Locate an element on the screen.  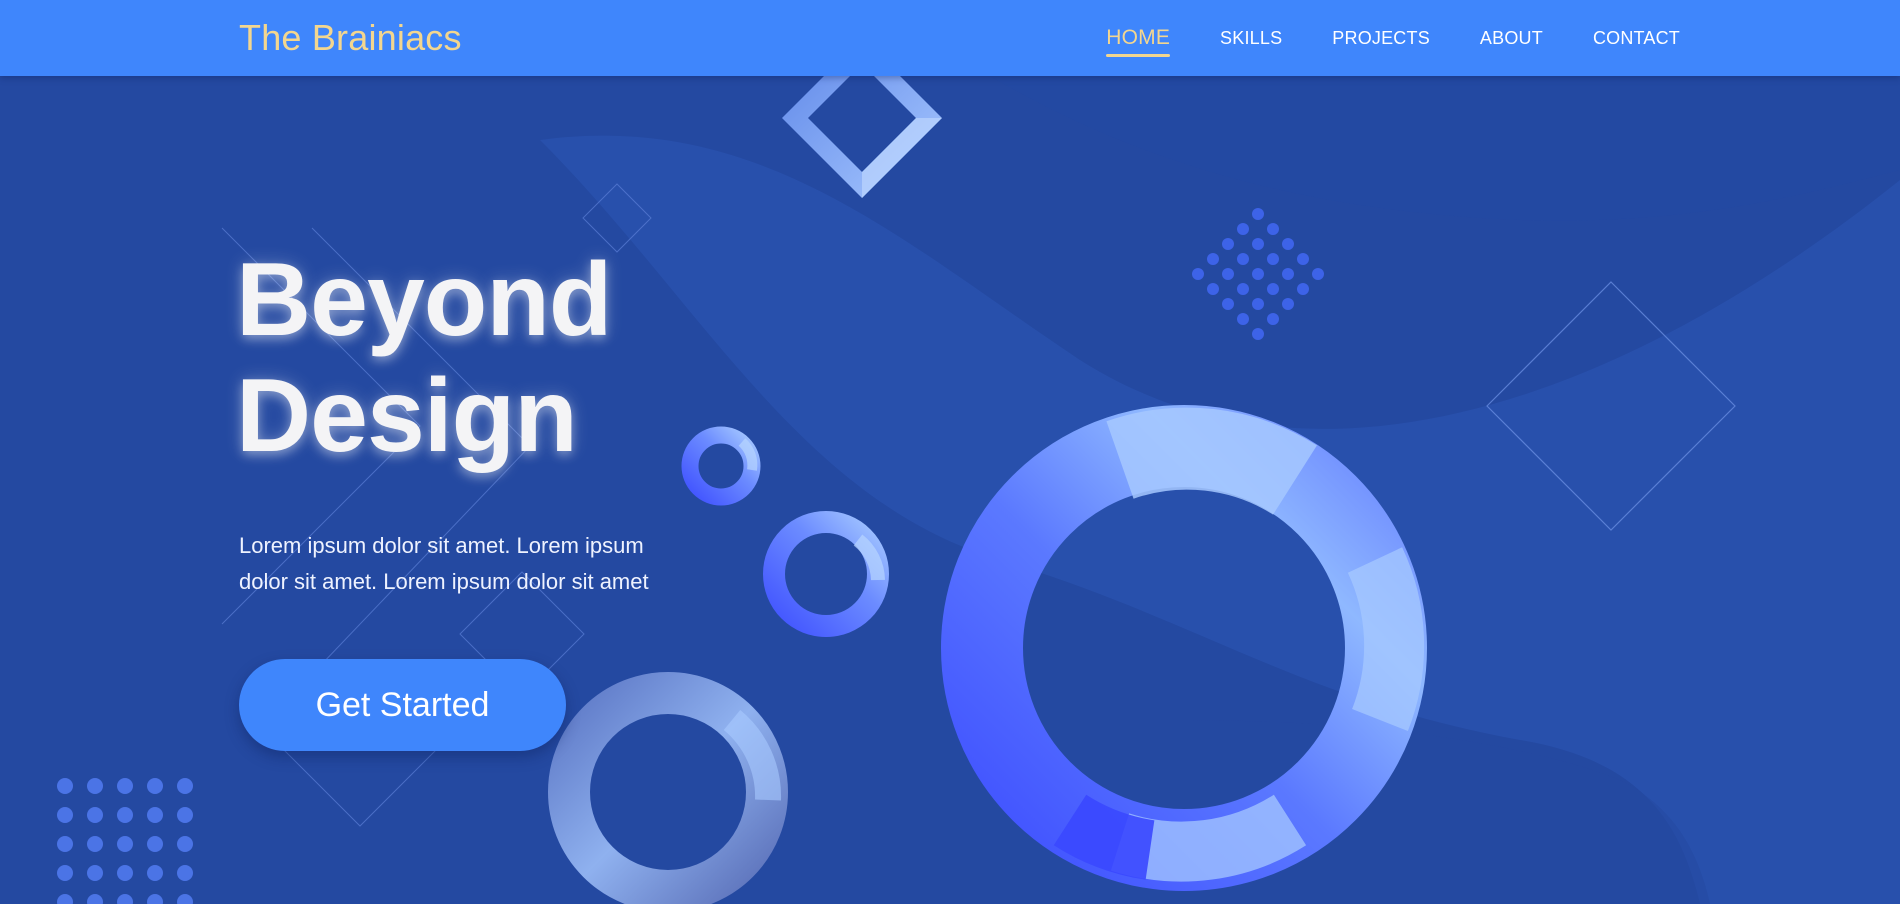
nav-link-contact: CONTACT is located at coordinates (1636, 38).